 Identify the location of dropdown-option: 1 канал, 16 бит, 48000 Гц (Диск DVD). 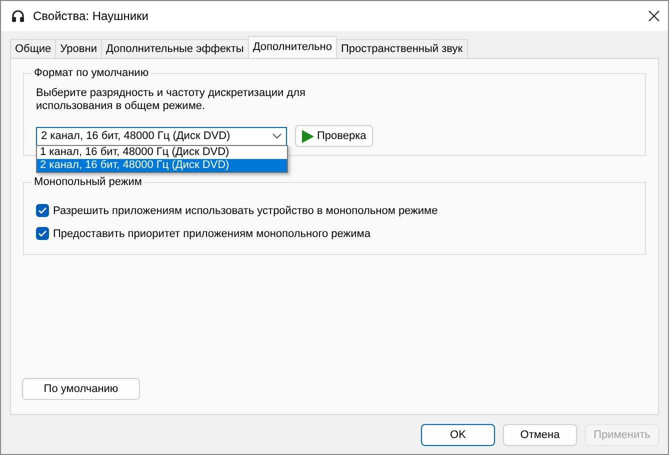
(162, 152).